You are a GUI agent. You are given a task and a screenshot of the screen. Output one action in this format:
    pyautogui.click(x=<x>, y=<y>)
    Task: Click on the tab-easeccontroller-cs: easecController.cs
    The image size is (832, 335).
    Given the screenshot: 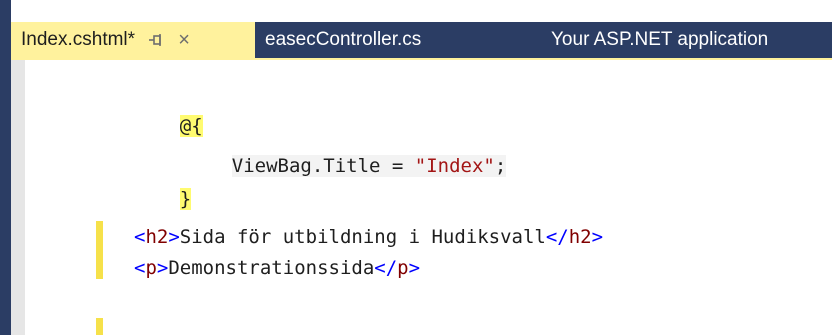 What is the action you would take?
    pyautogui.click(x=380, y=40)
    